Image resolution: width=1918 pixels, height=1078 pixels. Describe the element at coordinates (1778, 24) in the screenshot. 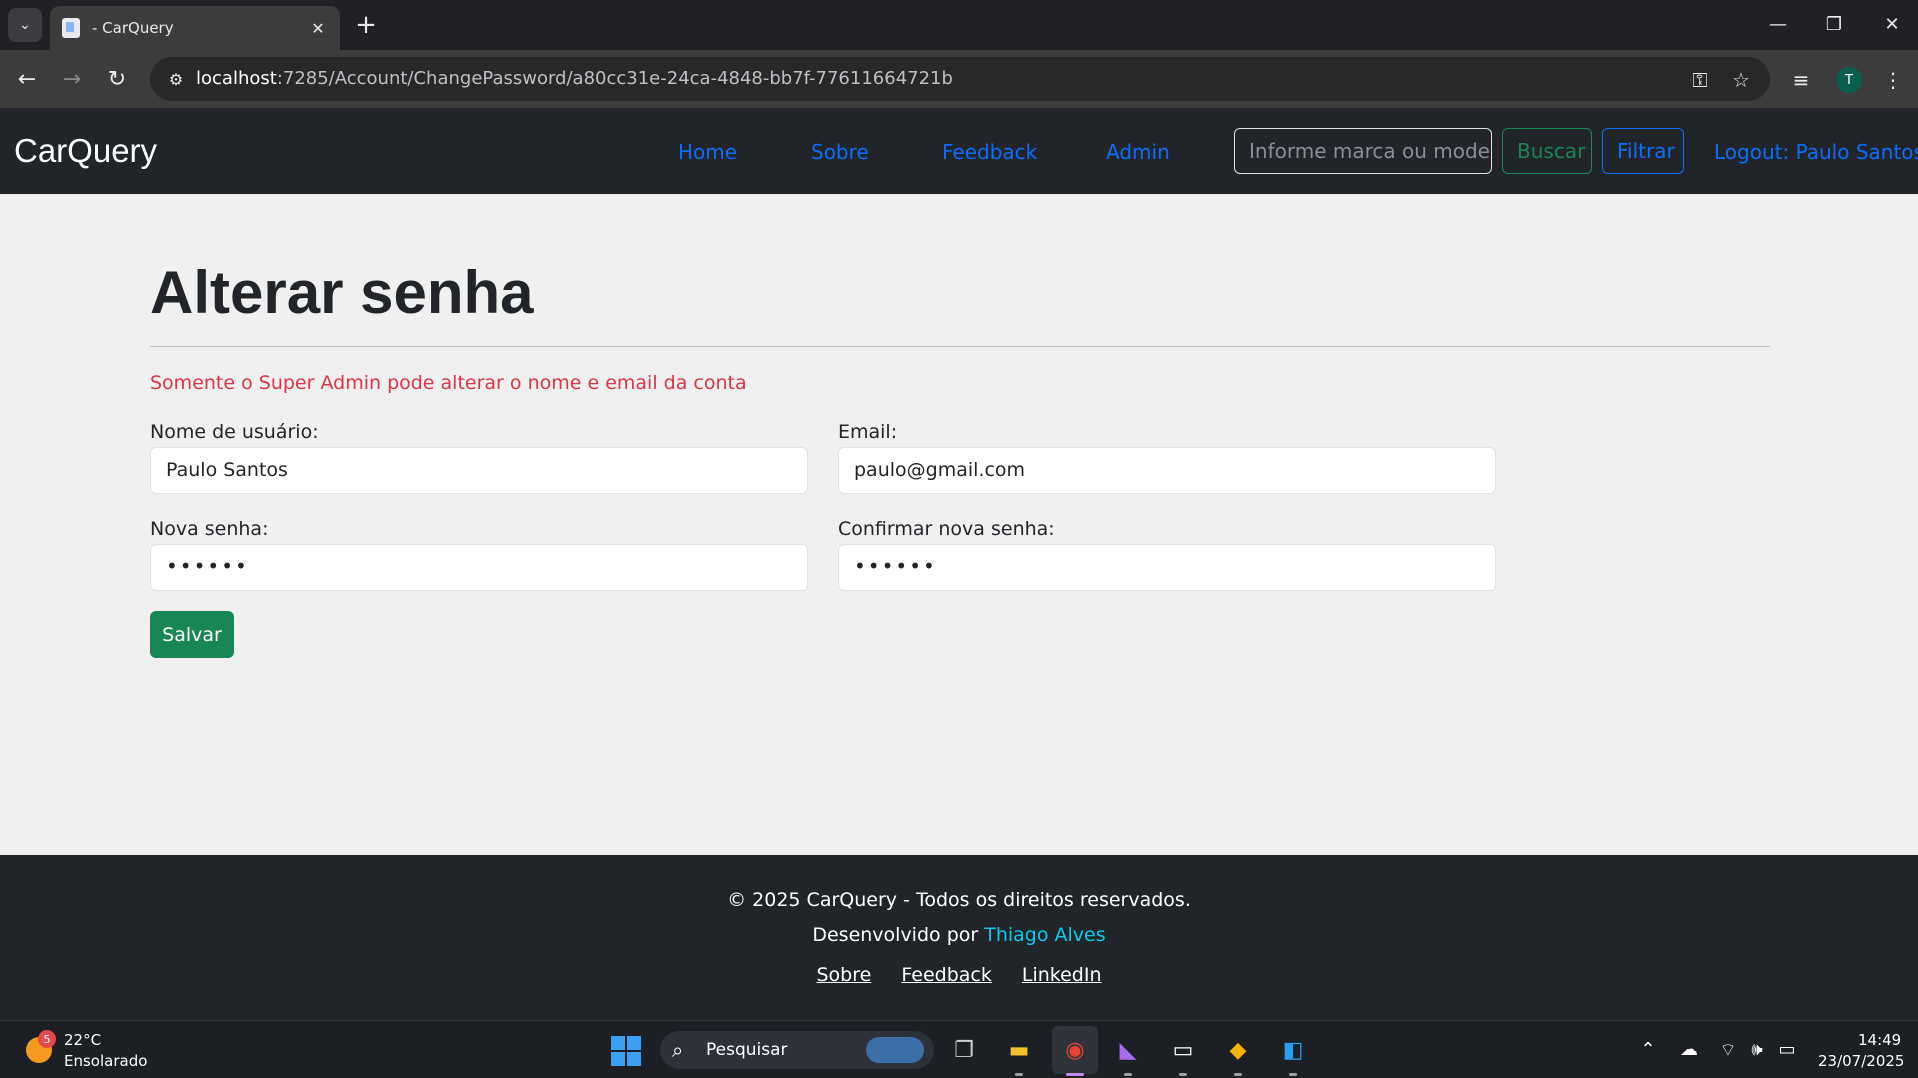

I see `minimize-icon: —` at that location.